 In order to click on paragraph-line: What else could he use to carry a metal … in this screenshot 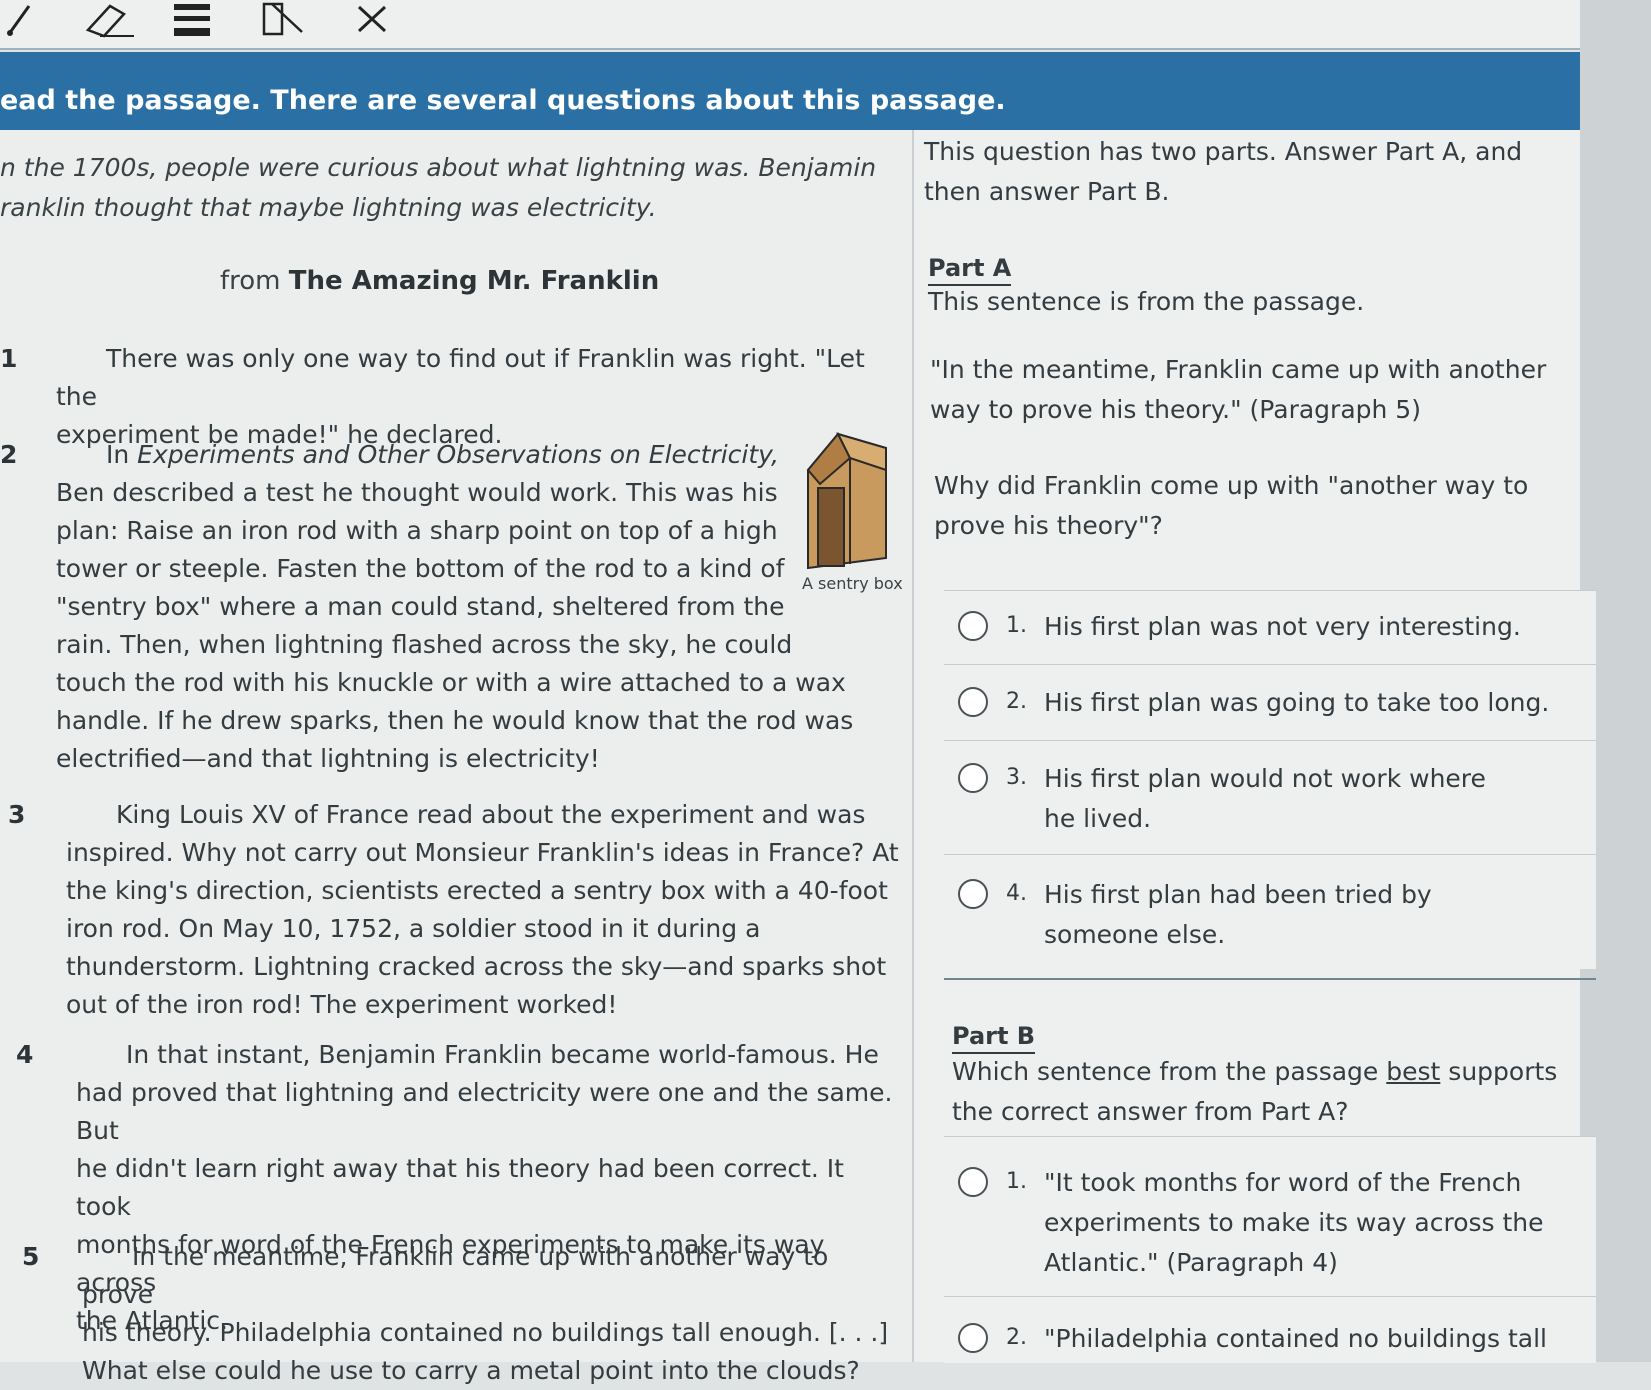, I will do `click(471, 1370)`.